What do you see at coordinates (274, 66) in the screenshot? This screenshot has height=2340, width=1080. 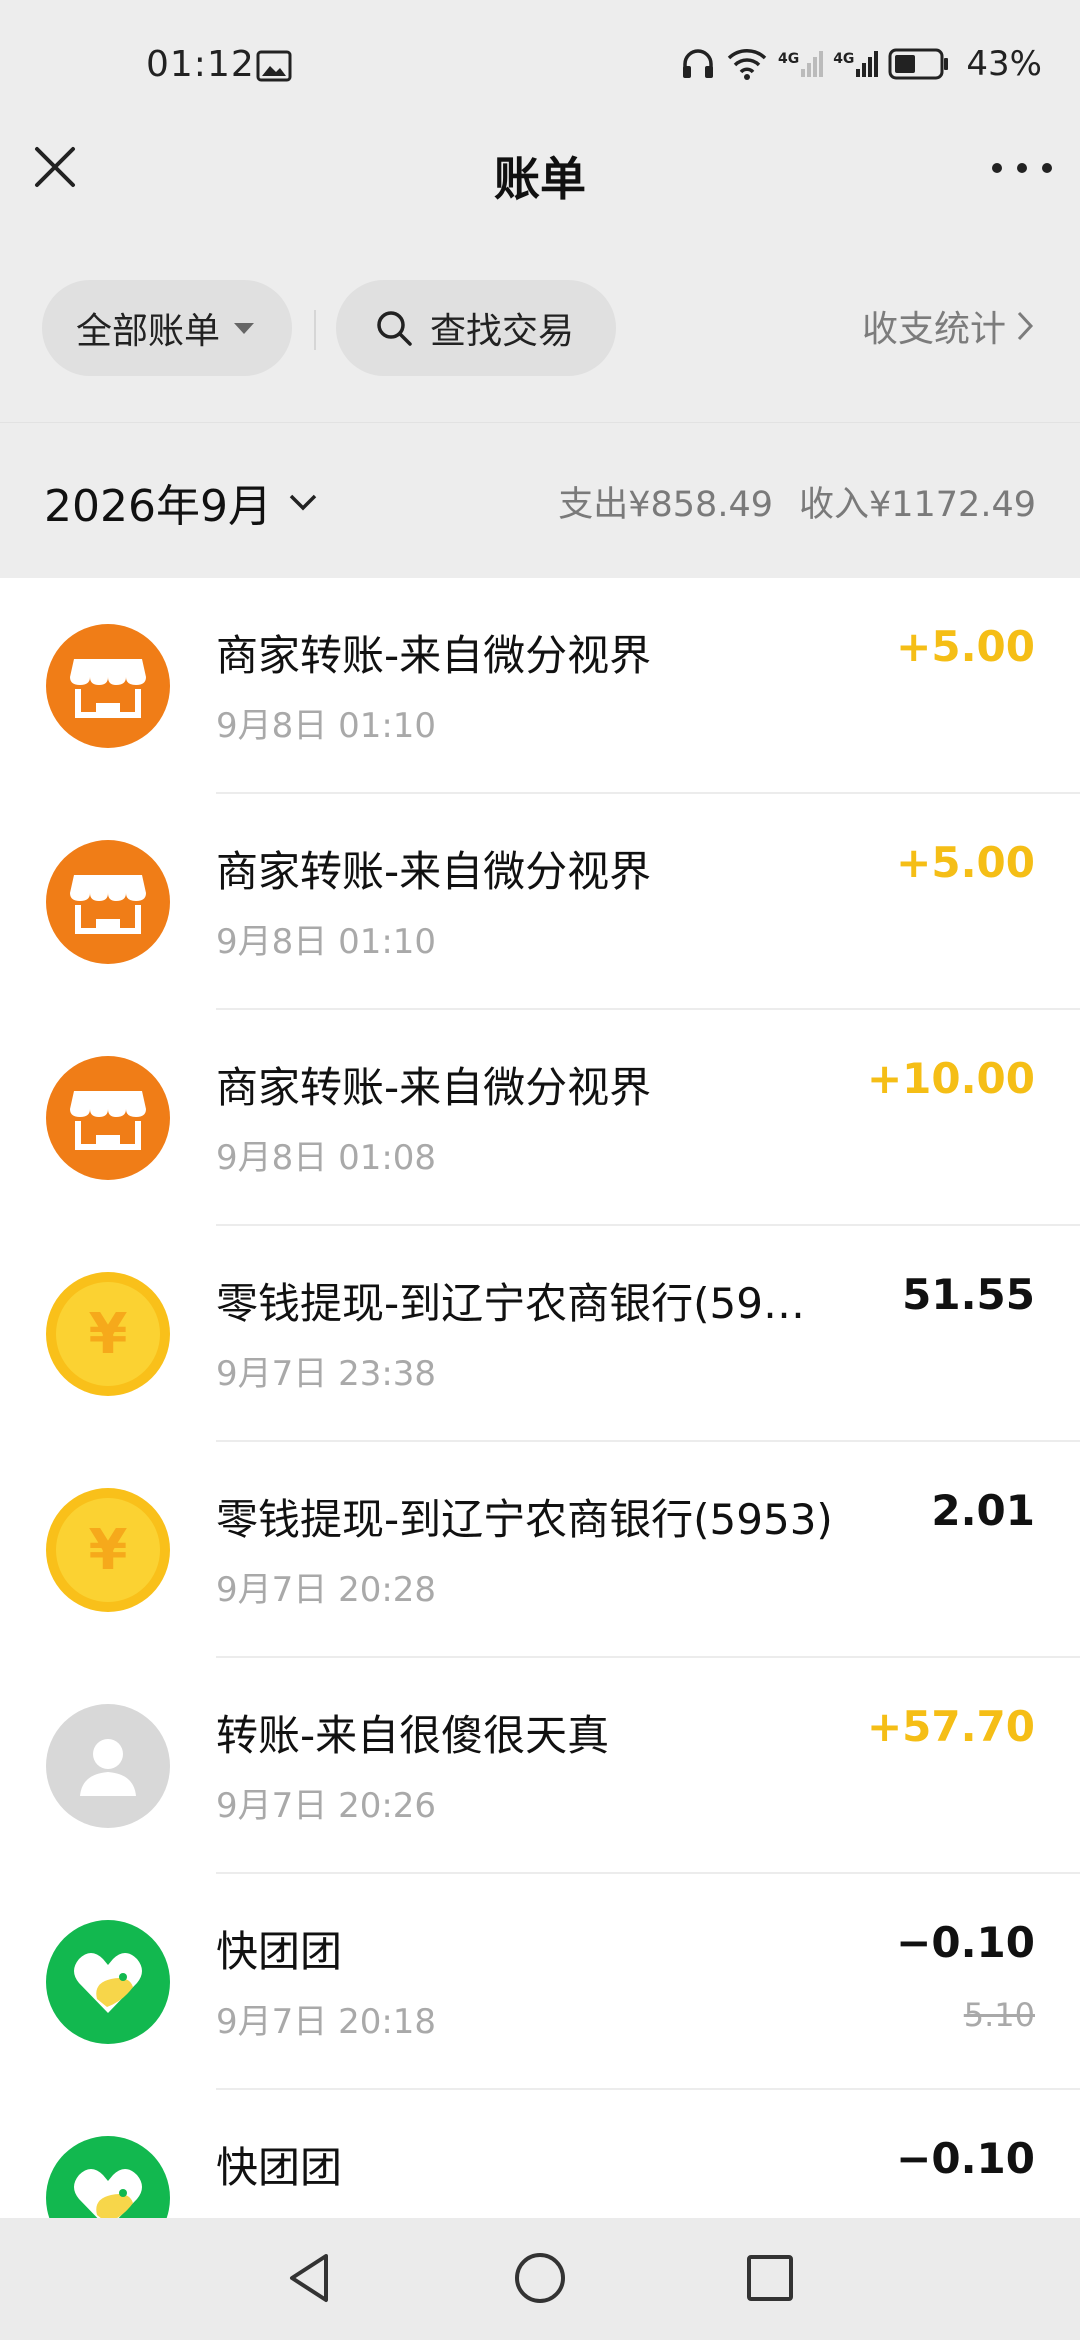 I see `image-notification-icon` at bounding box center [274, 66].